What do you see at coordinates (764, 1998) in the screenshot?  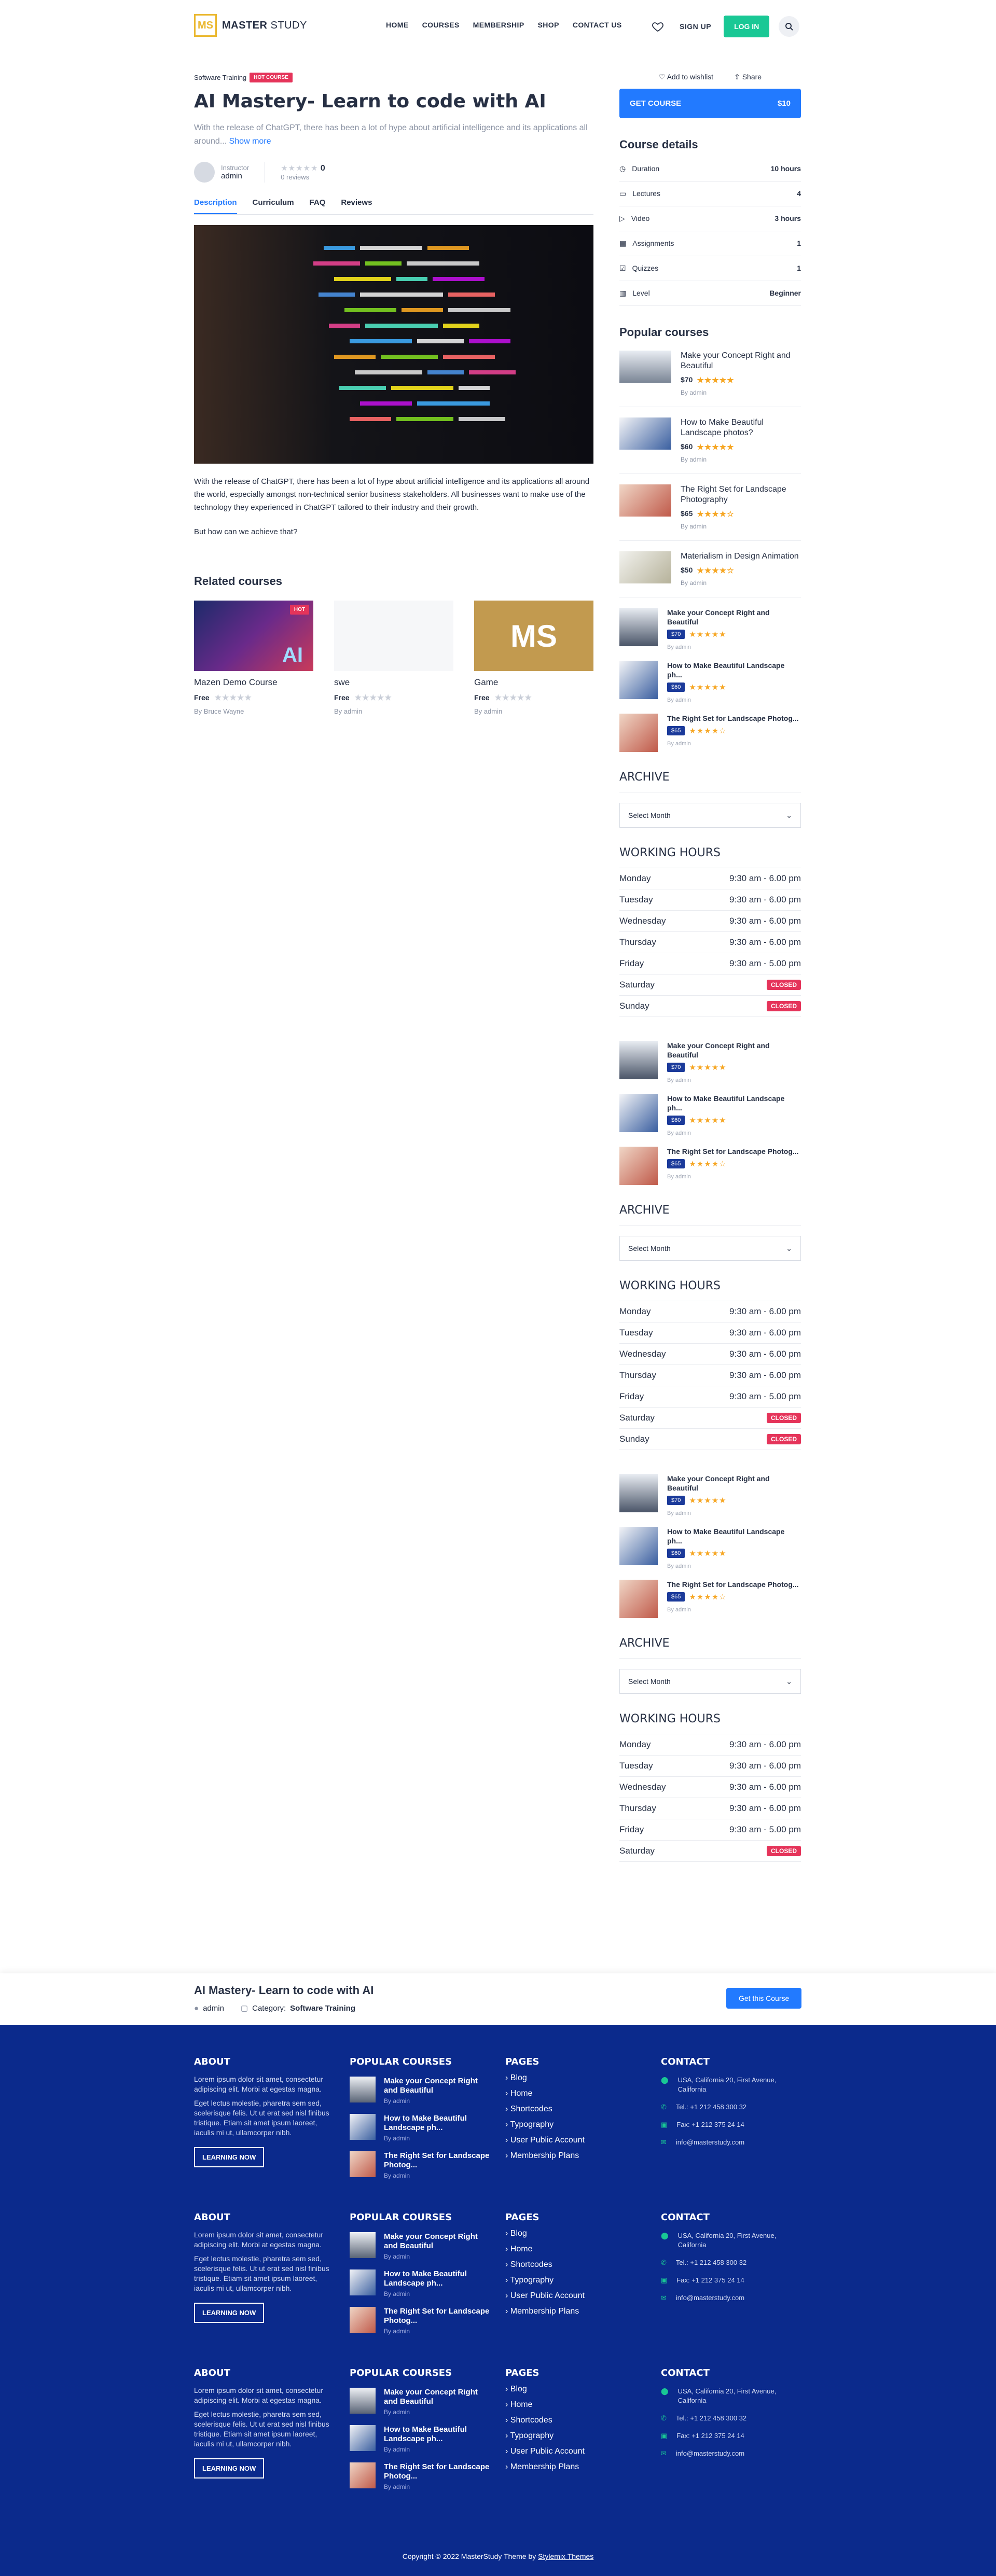 I see `get-this-course-button: Get this Course` at bounding box center [764, 1998].